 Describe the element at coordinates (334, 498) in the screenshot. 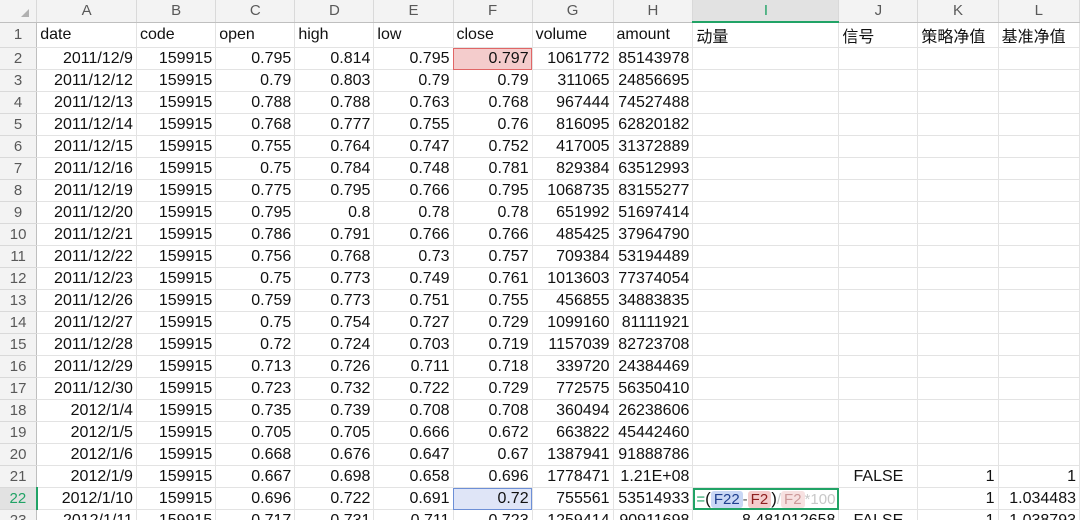

I see `cell-d22: 0.722` at that location.